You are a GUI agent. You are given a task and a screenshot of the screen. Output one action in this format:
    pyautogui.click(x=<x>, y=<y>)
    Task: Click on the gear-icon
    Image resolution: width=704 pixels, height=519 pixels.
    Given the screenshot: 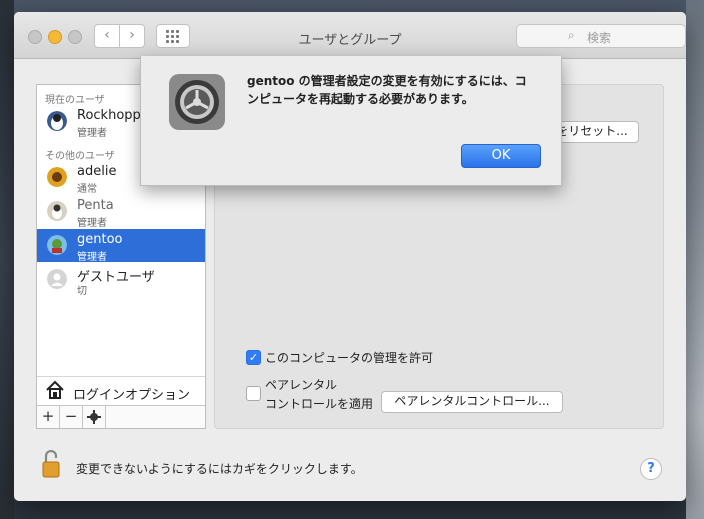 What is the action you would take?
    pyautogui.click(x=94, y=417)
    